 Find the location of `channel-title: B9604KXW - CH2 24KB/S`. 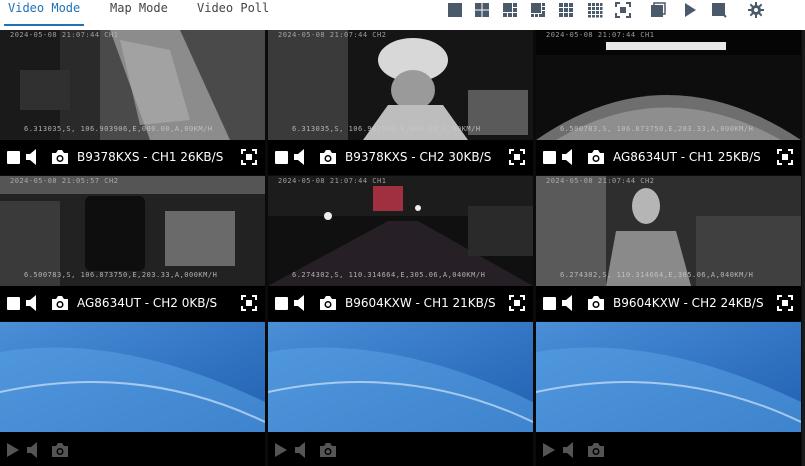

channel-title: B9604KXW - CH2 24KB/S is located at coordinates (688, 303).